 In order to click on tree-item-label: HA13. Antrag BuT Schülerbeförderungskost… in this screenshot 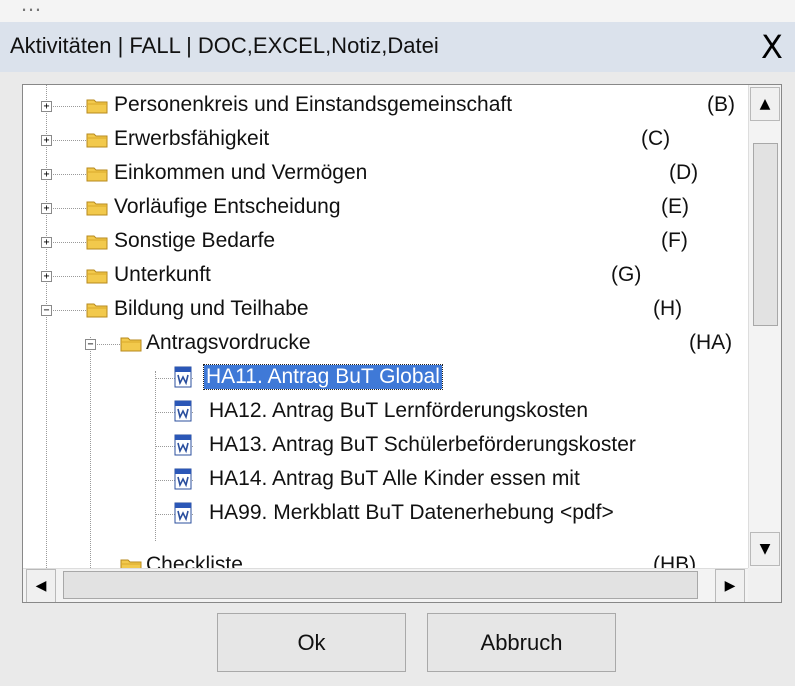, I will do `click(422, 445)`.